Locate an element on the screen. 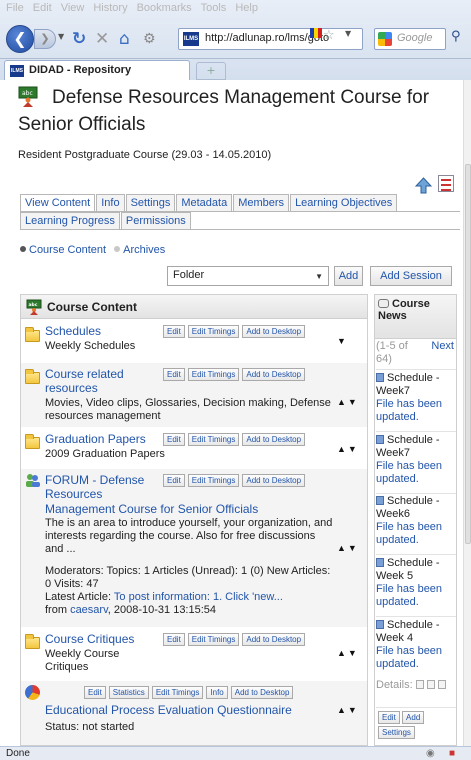 The height and width of the screenshot is (760, 471). forward-button: ❯ is located at coordinates (45, 39).